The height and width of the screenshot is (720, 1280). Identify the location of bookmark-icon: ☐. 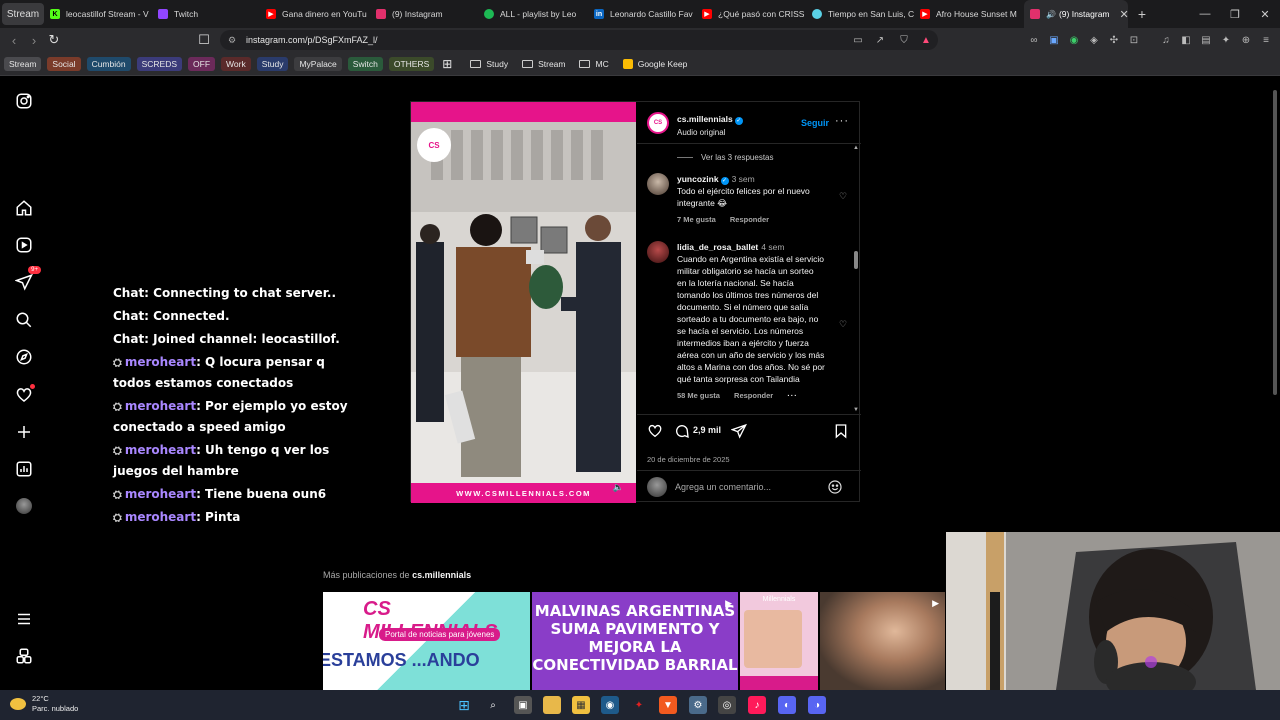
(204, 40).